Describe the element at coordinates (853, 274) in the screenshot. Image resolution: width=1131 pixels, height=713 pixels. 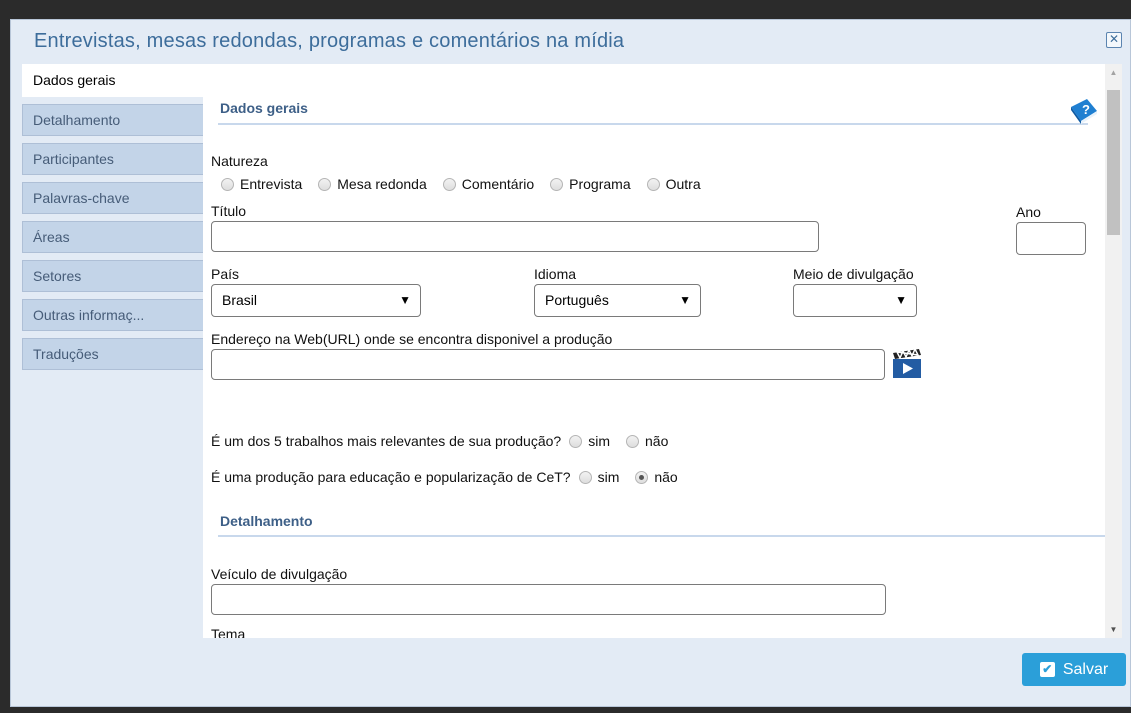
I see `meio-divulgacao-label: Meio de divulgação` at that location.